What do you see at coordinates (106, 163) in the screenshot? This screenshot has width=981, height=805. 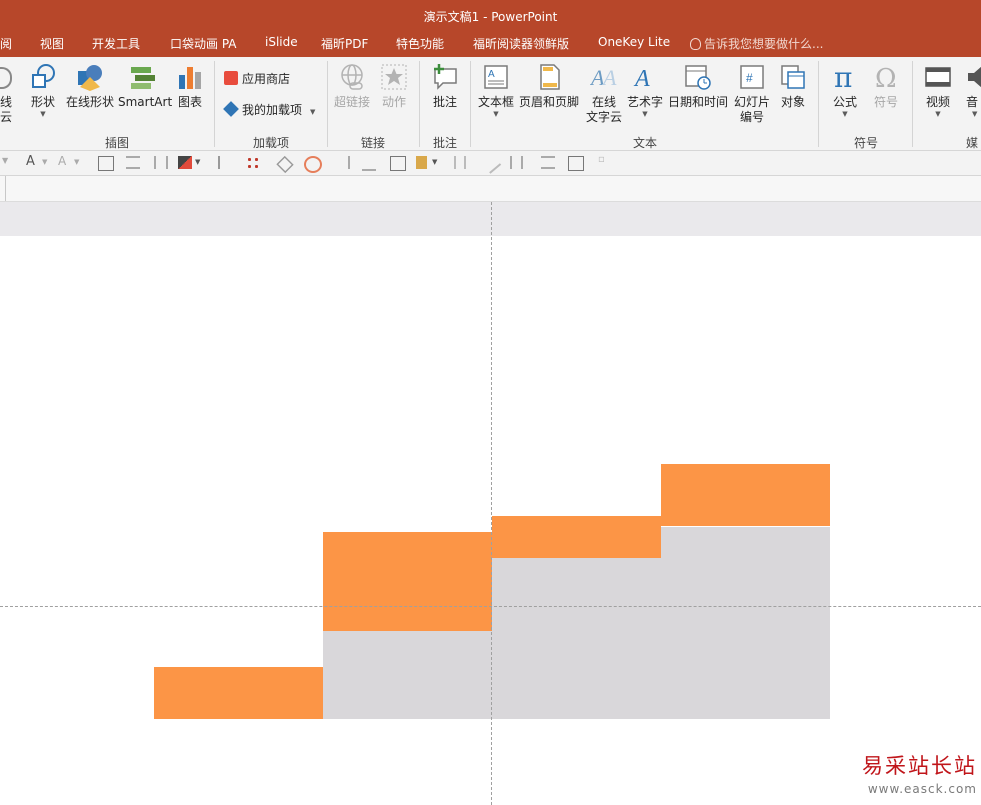 I see `table-grid-icon` at bounding box center [106, 163].